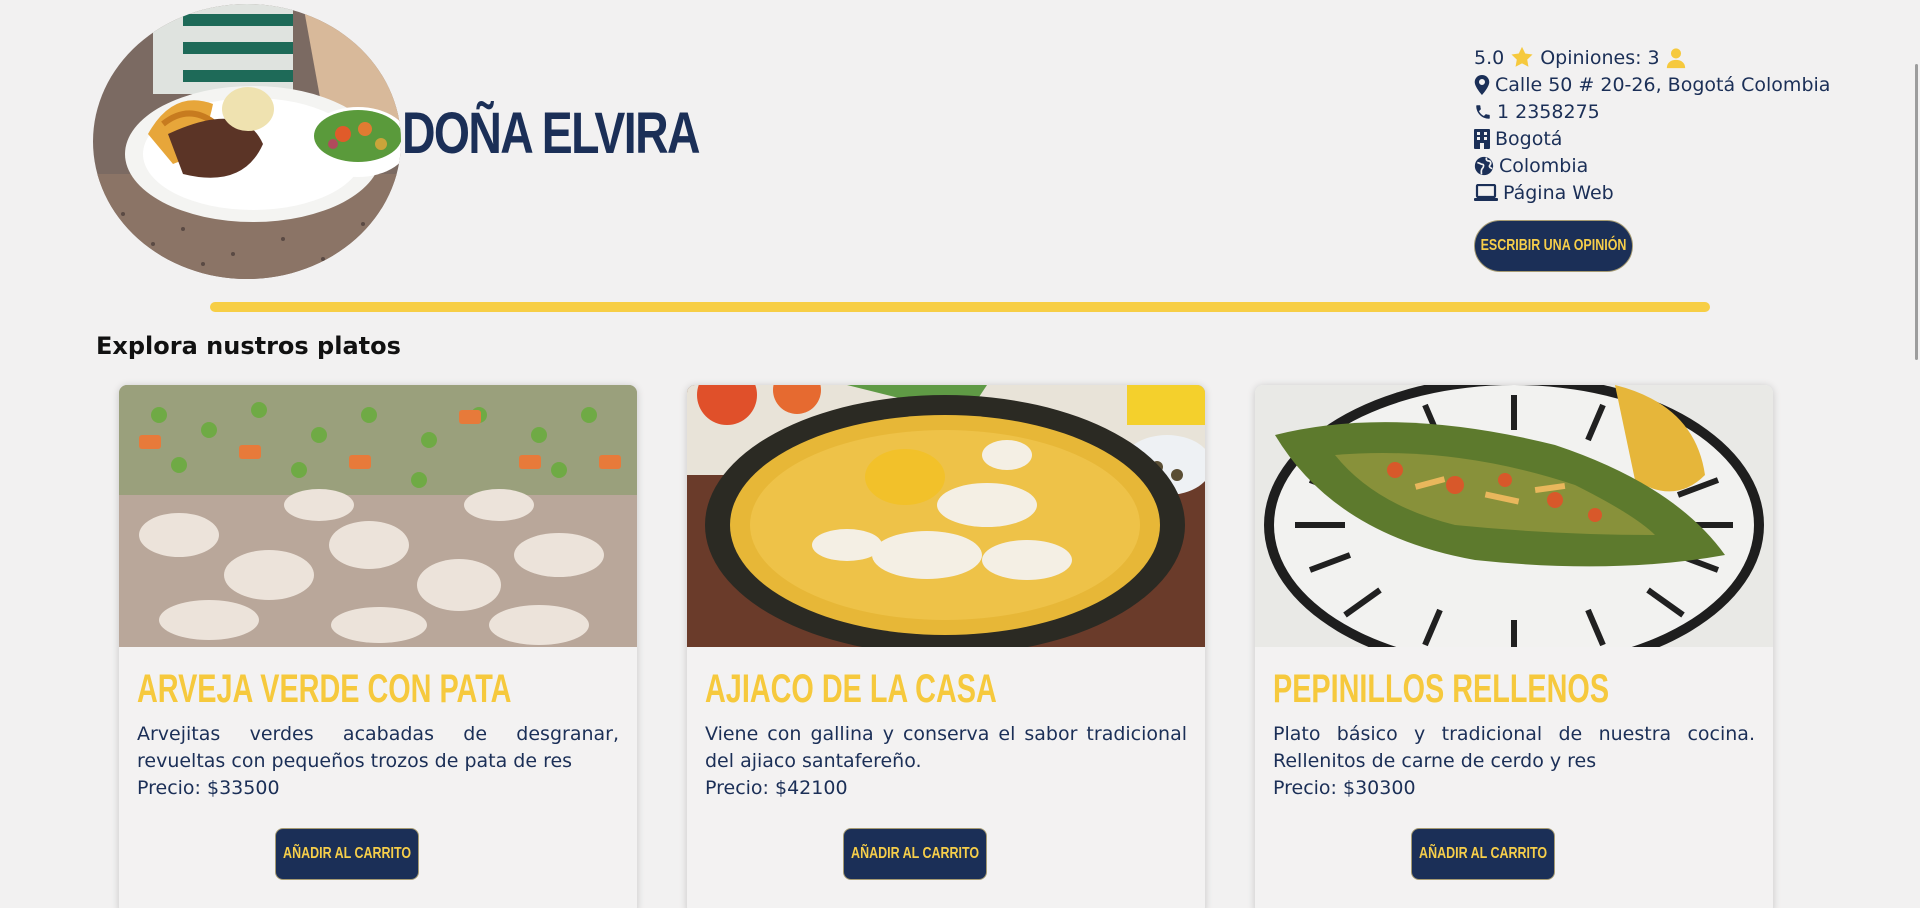 The image size is (1920, 908). I want to click on website-link: Página Web, so click(1558, 193).